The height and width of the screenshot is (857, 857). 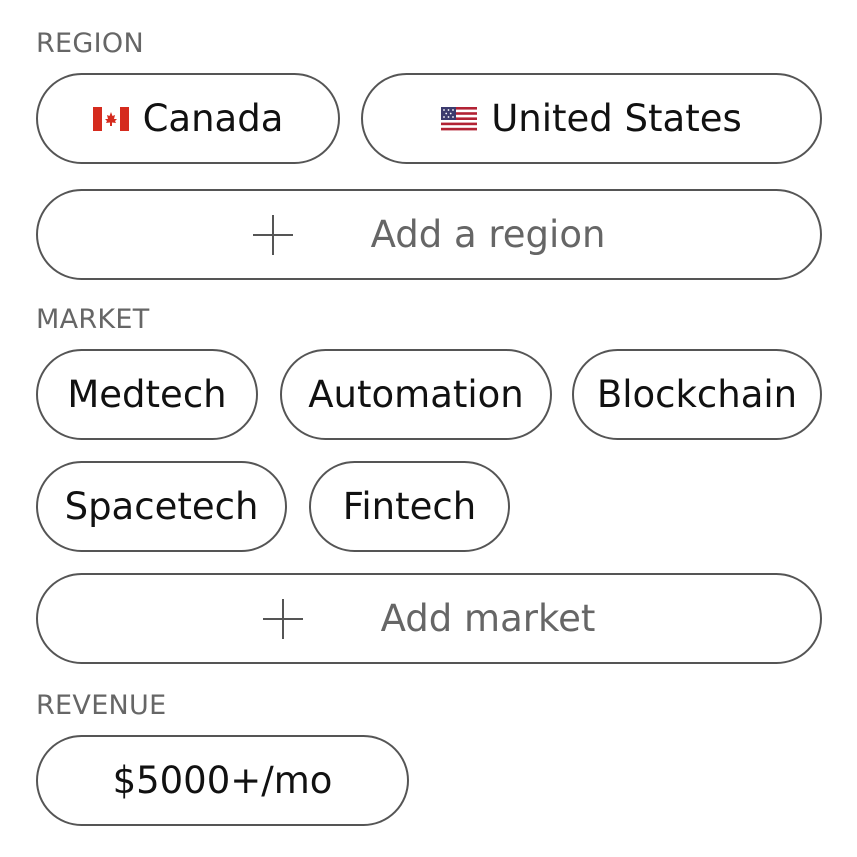 I want to click on canada-flag-icon, so click(x=110, y=118).